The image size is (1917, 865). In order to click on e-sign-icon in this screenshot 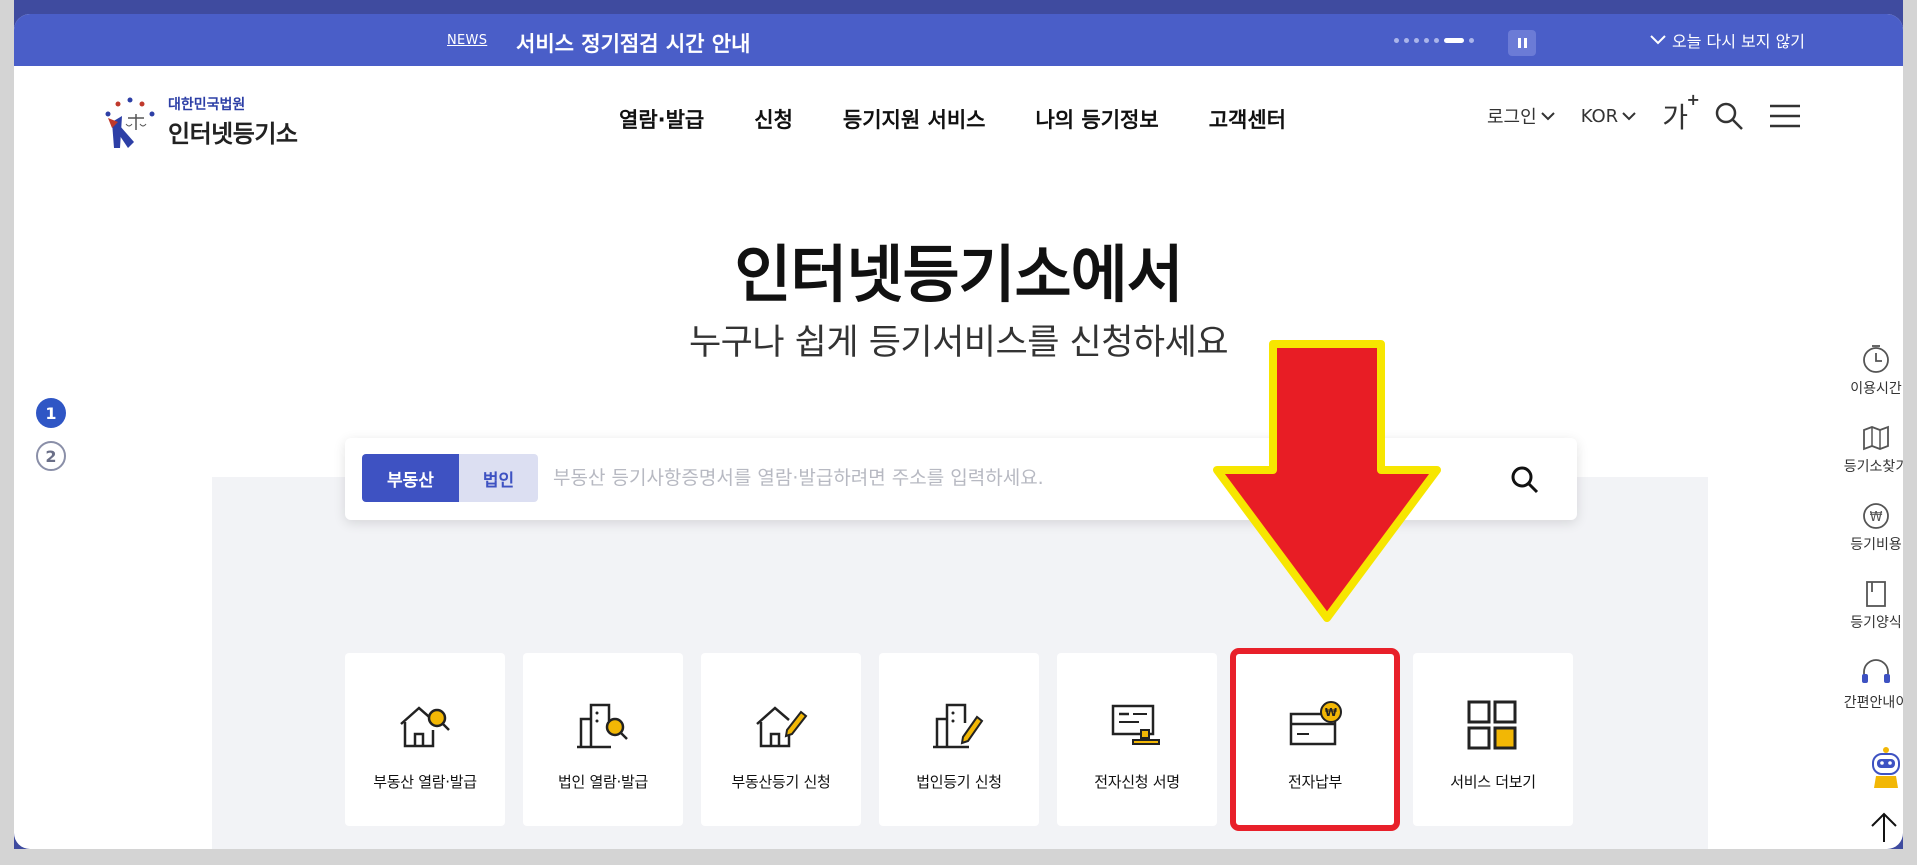, I will do `click(1135, 724)`.